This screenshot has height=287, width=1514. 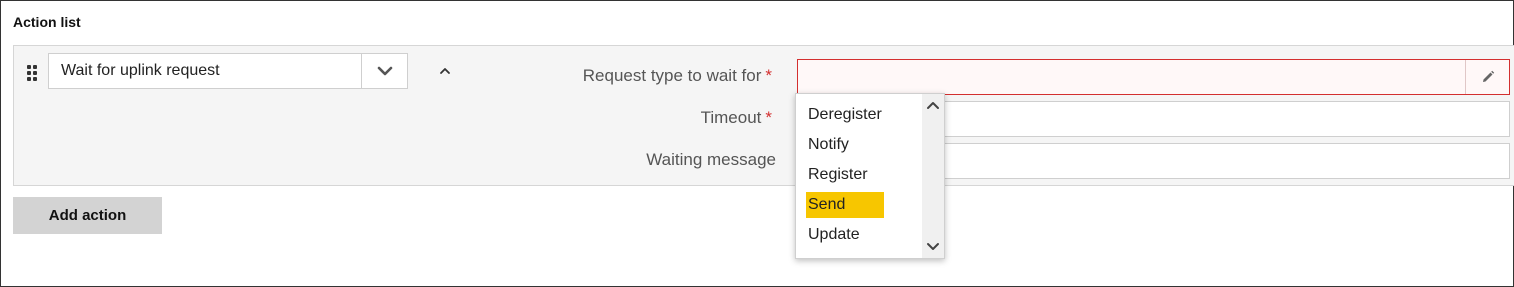 What do you see at coordinates (845, 235) in the screenshot?
I see `dropdown-option-update: Update` at bounding box center [845, 235].